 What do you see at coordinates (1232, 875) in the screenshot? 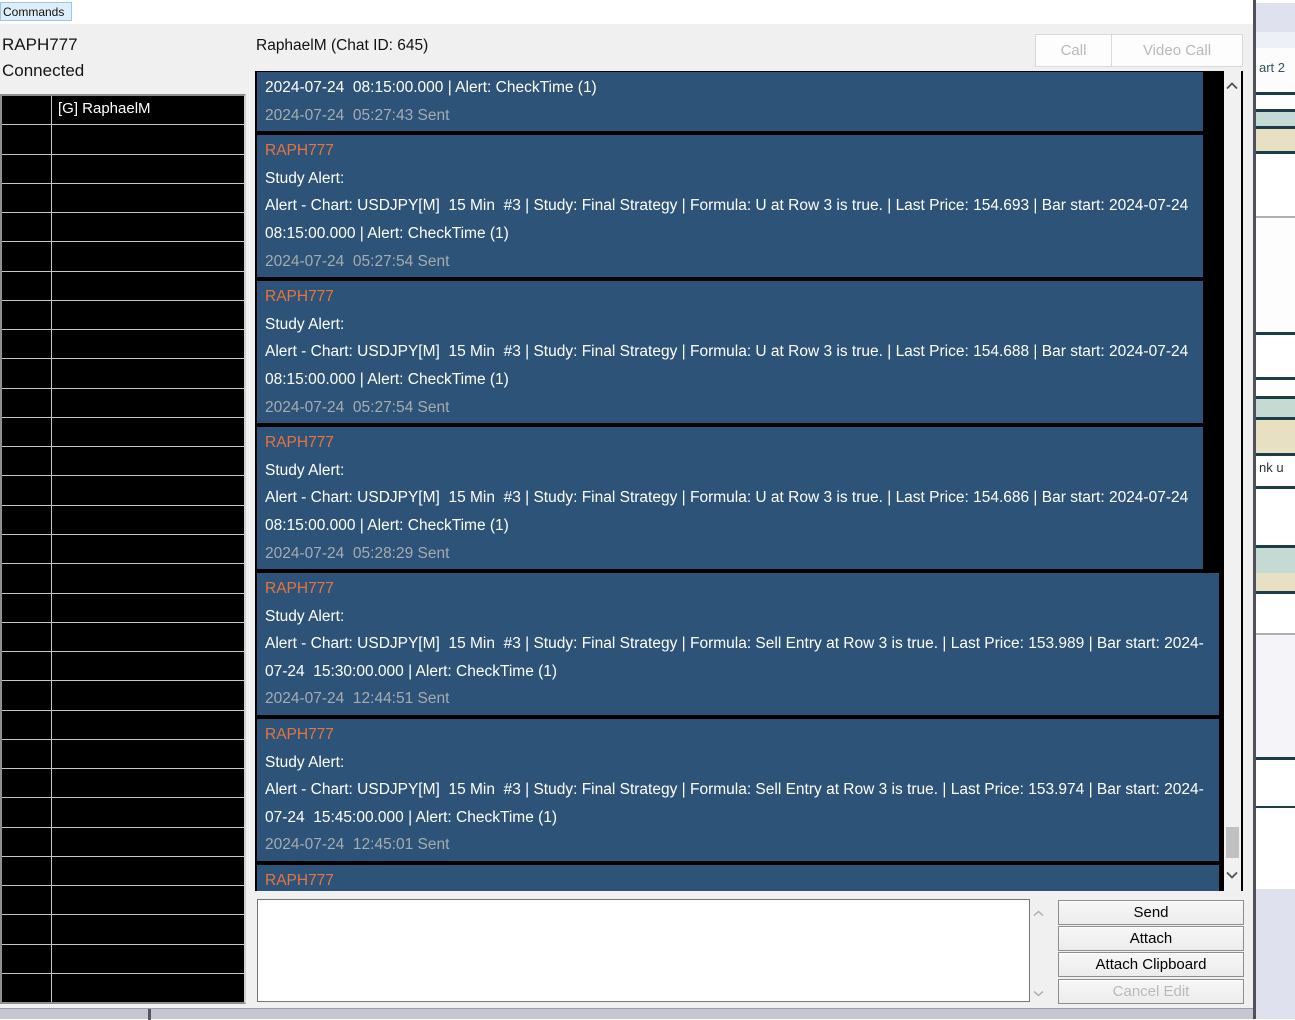
I see `scroll-down-icon` at bounding box center [1232, 875].